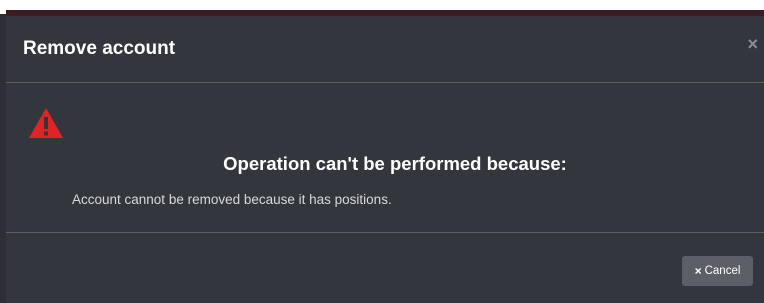 The height and width of the screenshot is (303, 764). Describe the element at coordinates (395, 163) in the screenshot. I see `error-headline: Operation can't be performed because:` at that location.